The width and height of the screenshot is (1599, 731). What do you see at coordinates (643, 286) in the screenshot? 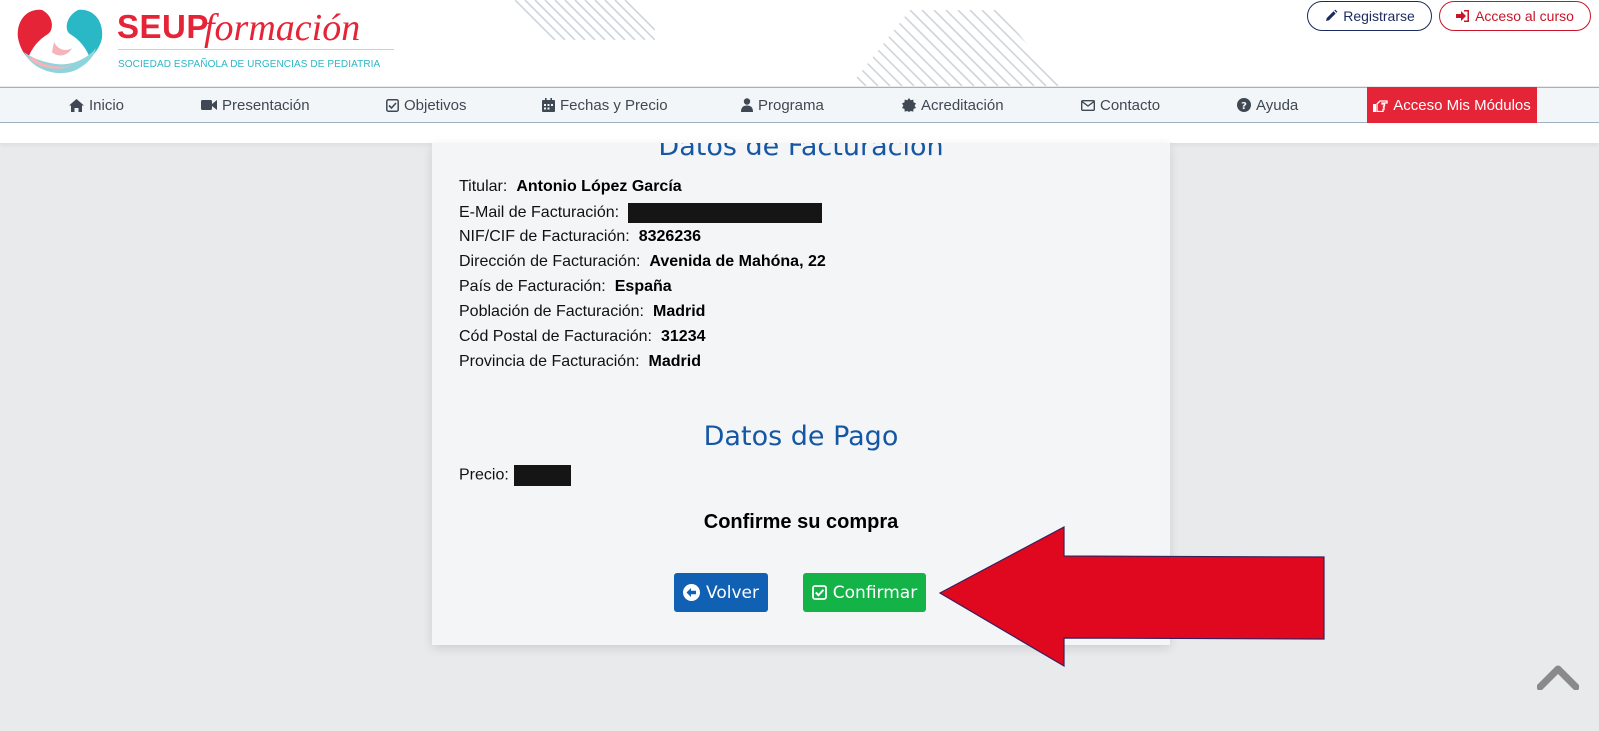
I see `billing-value: España` at bounding box center [643, 286].